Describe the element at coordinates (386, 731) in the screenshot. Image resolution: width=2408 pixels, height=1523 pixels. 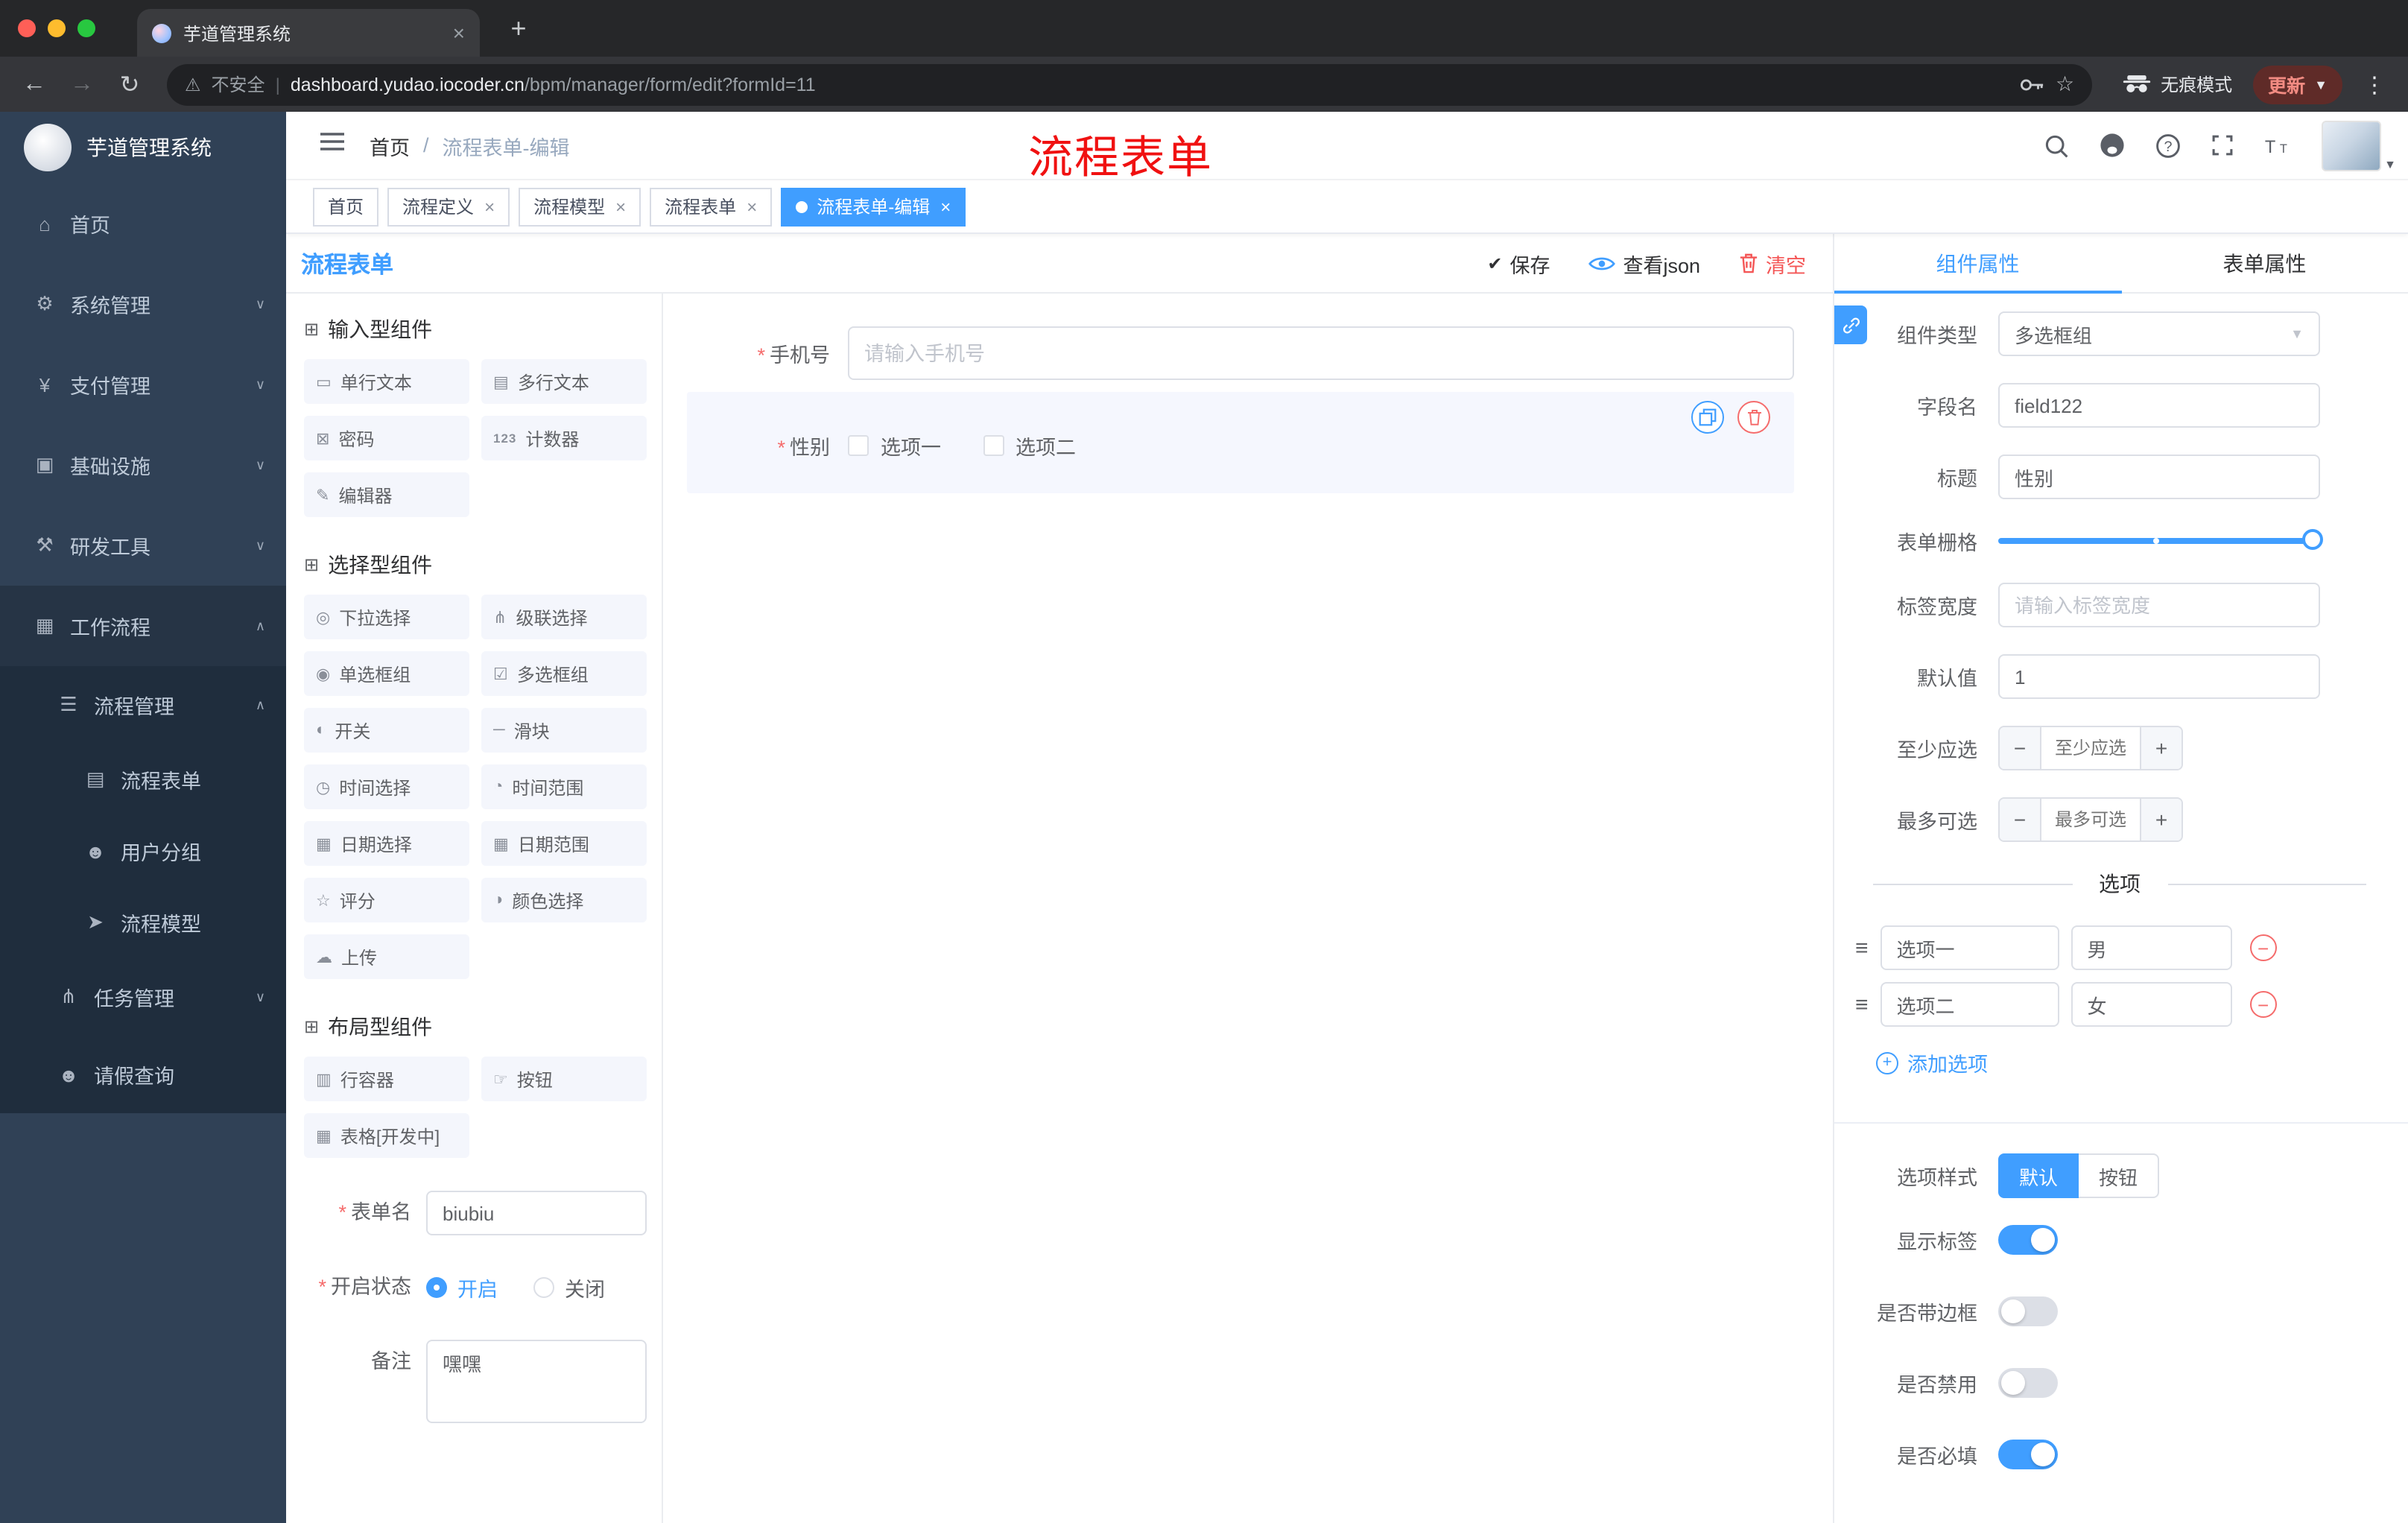
I see `palette-item: ◐ 开关` at that location.